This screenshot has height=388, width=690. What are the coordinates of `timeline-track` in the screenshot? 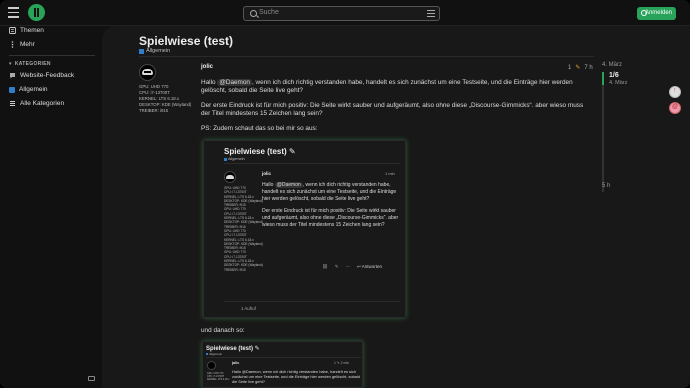 It's located at (603, 132).